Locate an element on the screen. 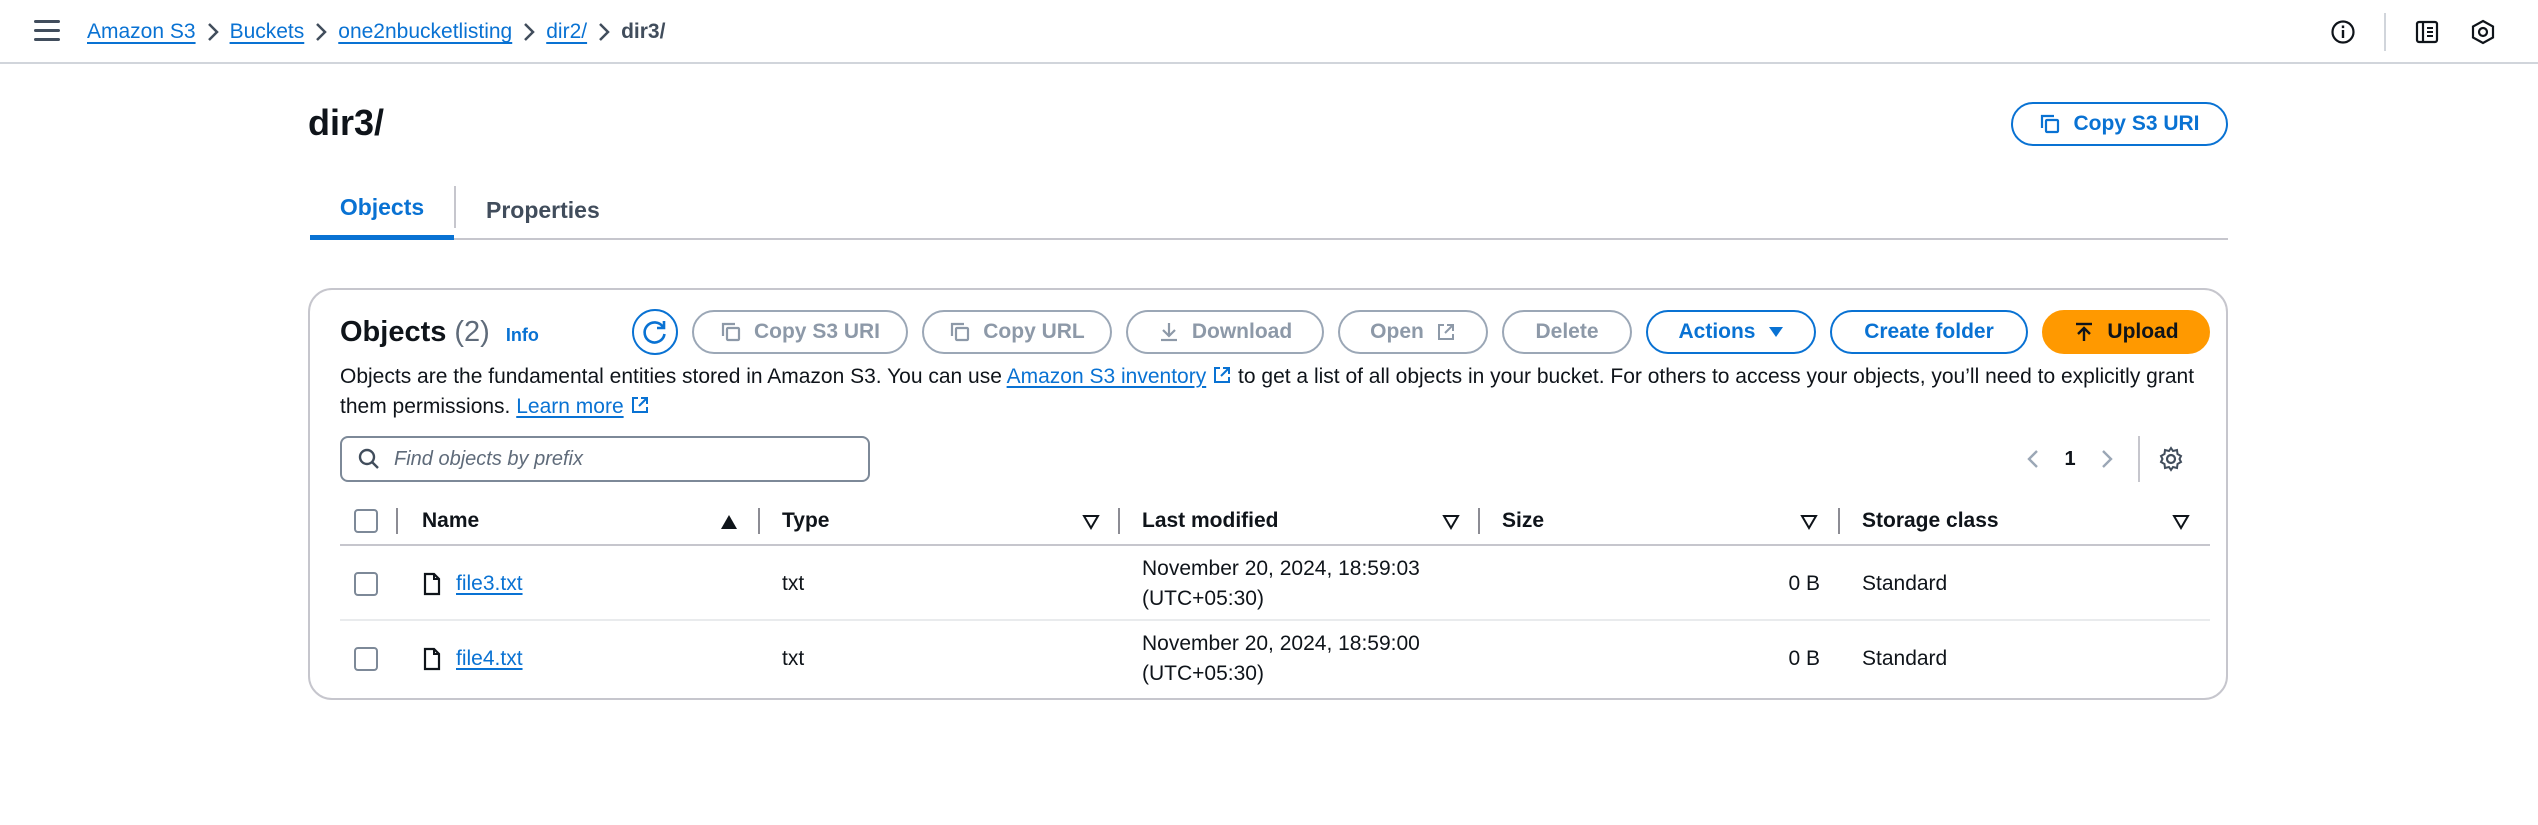 Image resolution: width=2538 pixels, height=825 pixels. copy-url-button: Copy URL is located at coordinates (1017, 332).